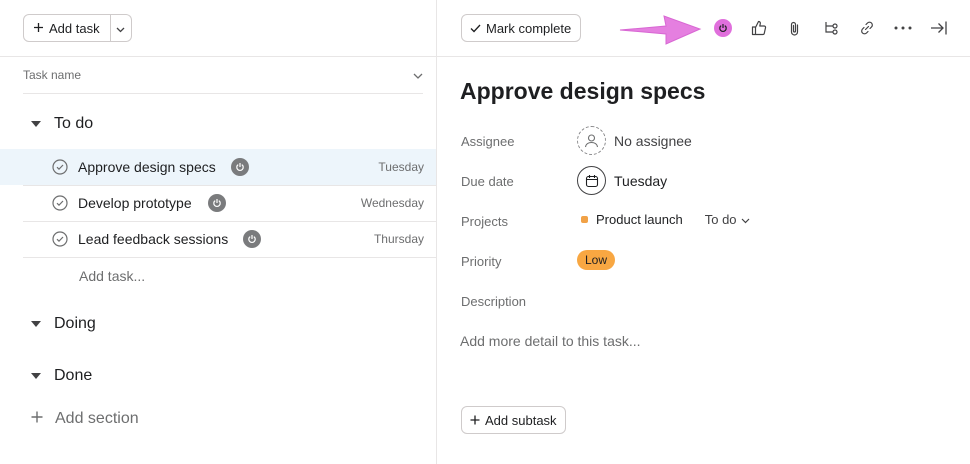 Image resolution: width=970 pixels, height=464 pixels. I want to click on add-subtask-button: Add subtask, so click(513, 420).